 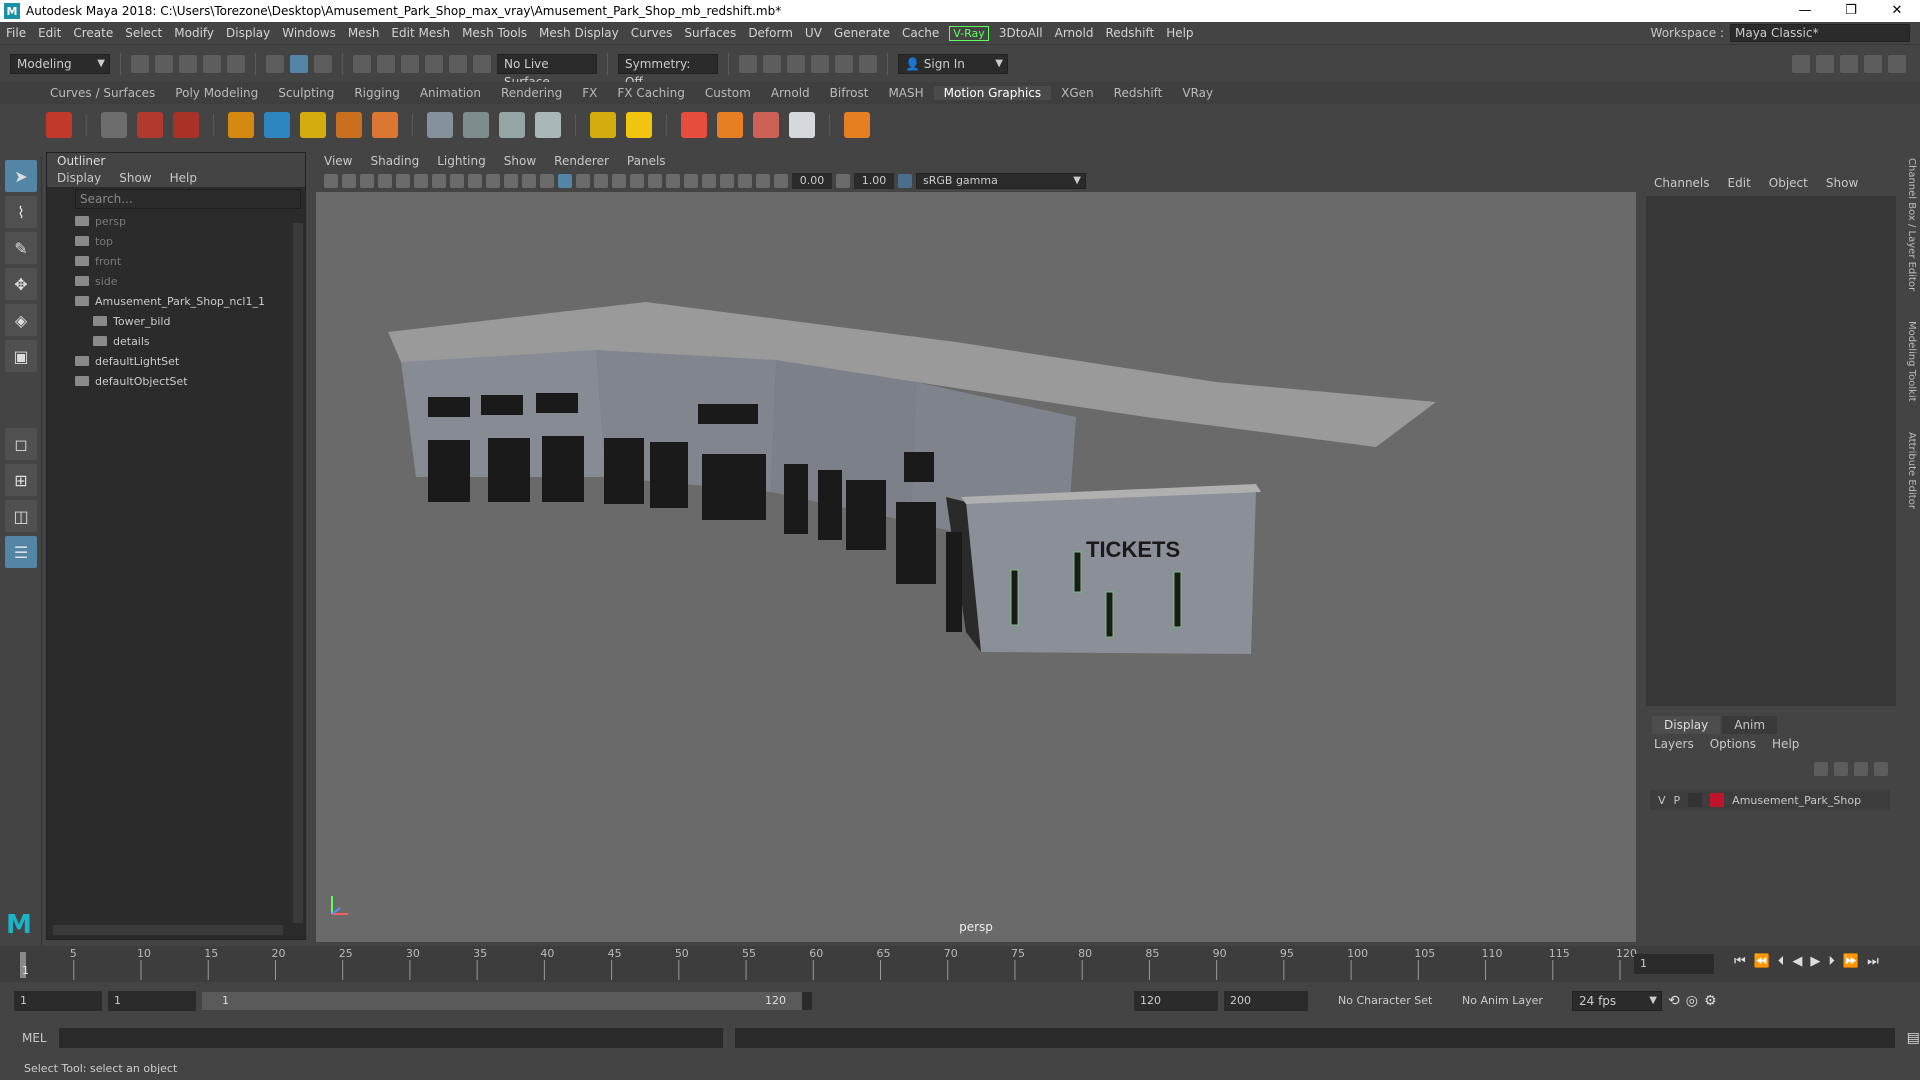 What do you see at coordinates (709, 181) in the screenshot?
I see `anti-aliasing-icon` at bounding box center [709, 181].